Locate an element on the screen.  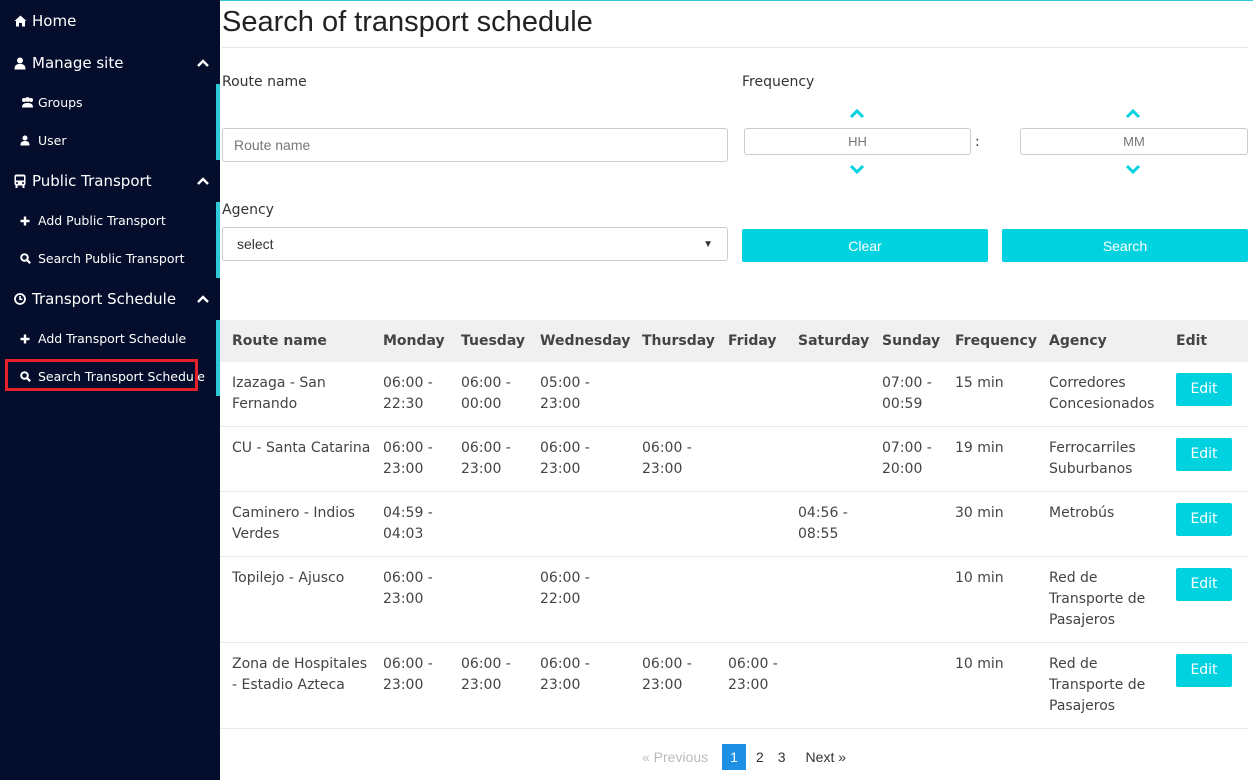
nav-add-transport-schedule-label: Add Transport Schedule is located at coordinates (112, 338).